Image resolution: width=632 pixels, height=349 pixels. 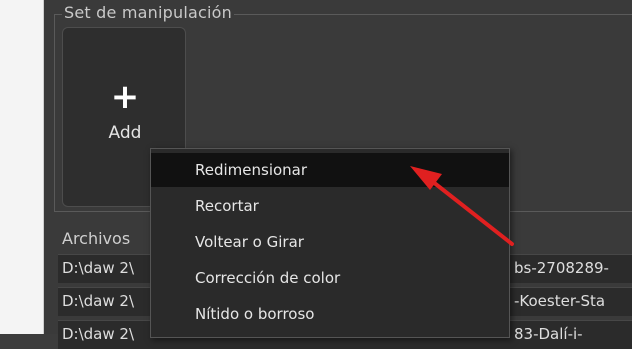 I want to click on file-path-end: bs-2708289-, so click(x=561, y=268).